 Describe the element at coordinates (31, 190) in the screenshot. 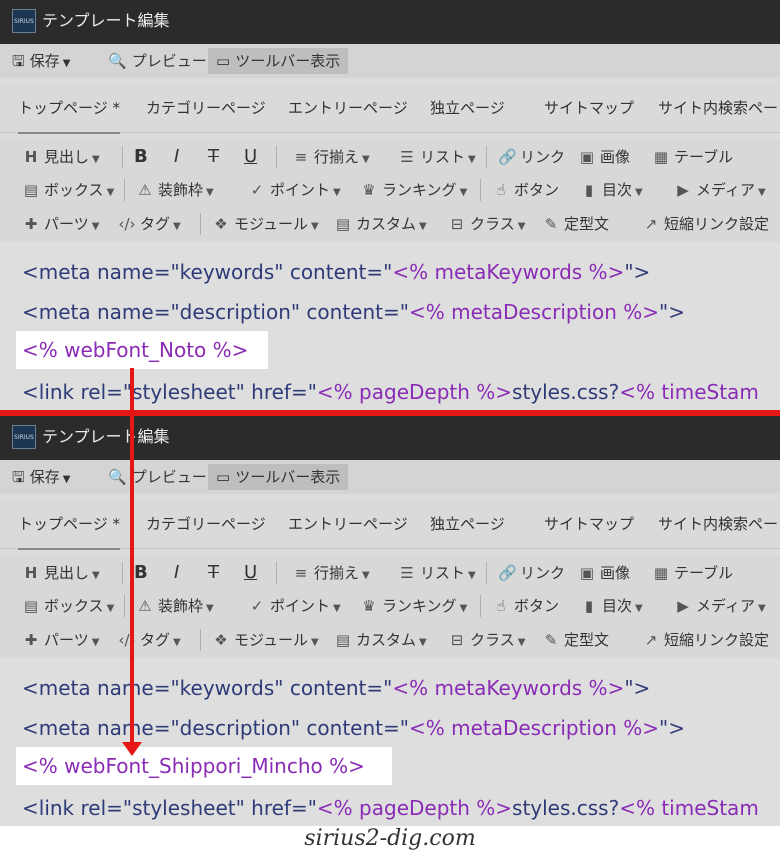

I see `box-icon: ▤` at that location.